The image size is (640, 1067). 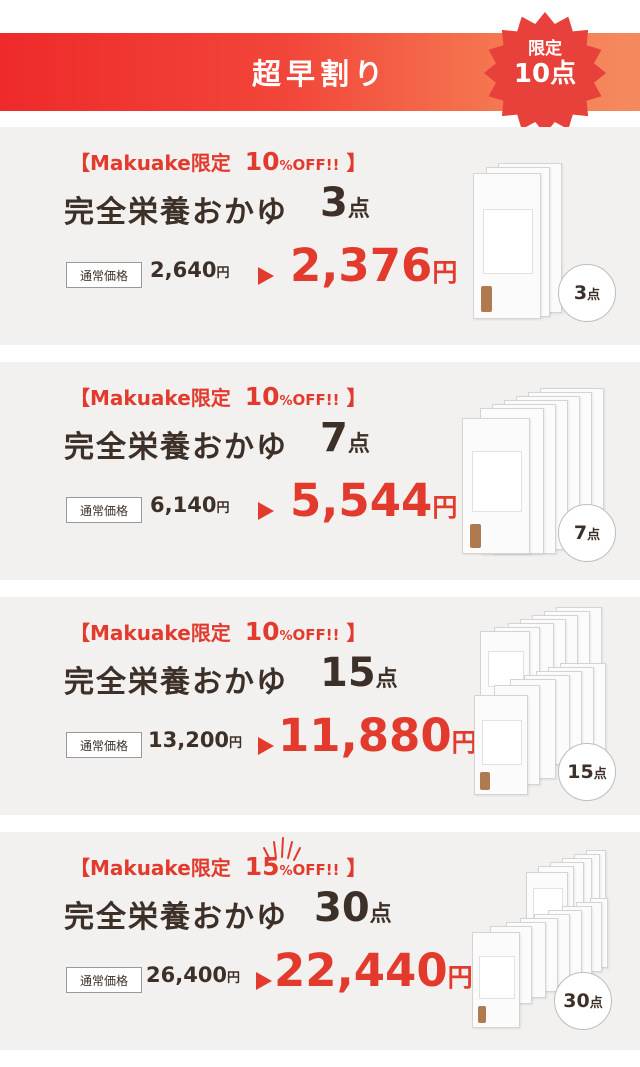 What do you see at coordinates (545, 49) in the screenshot?
I see `badge-line1: 限定` at bounding box center [545, 49].